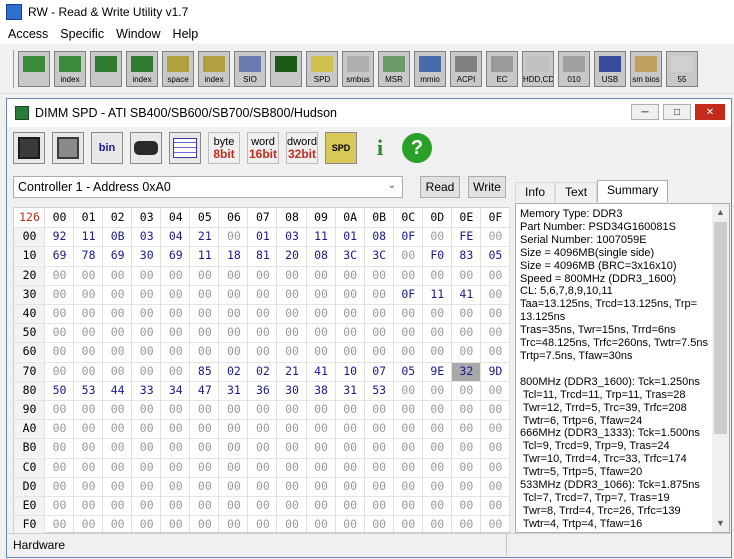 This screenshot has width=734, height=559. Describe the element at coordinates (107, 148) in the screenshot. I see `save-bin-button: bin` at that location.